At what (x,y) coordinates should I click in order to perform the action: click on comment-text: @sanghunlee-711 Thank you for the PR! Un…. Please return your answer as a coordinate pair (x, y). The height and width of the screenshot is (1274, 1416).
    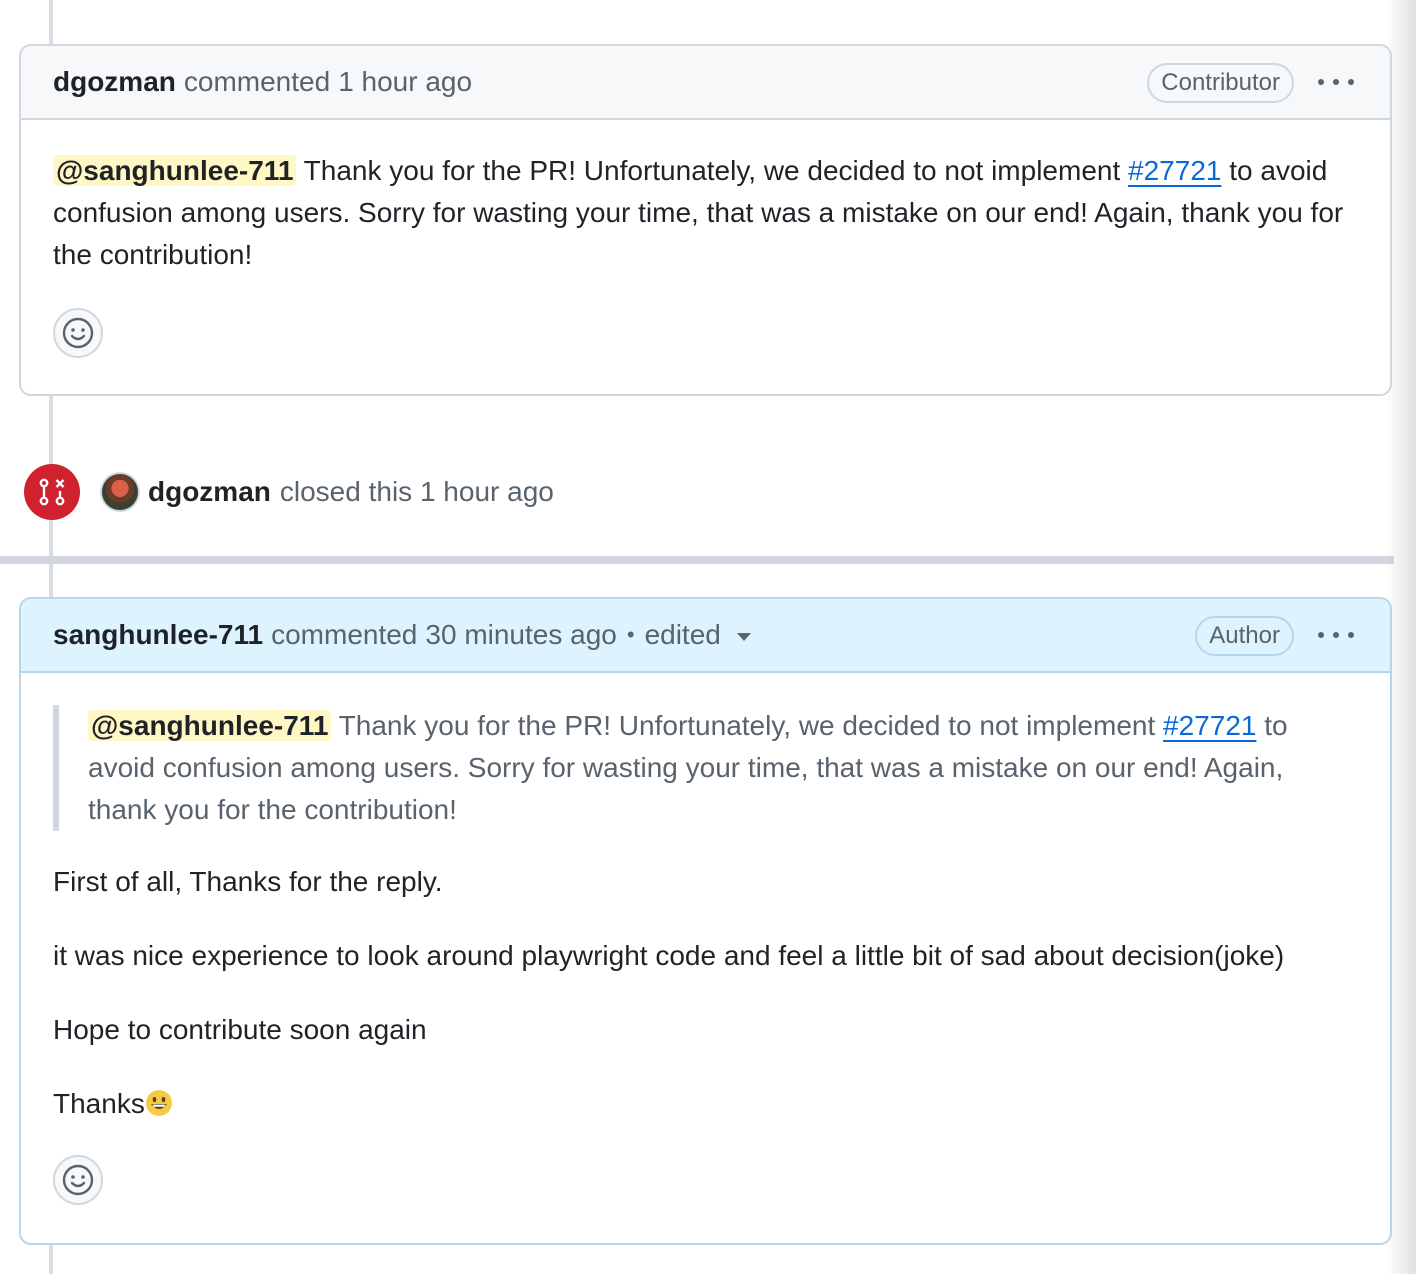
    Looking at the image, I should click on (705, 213).